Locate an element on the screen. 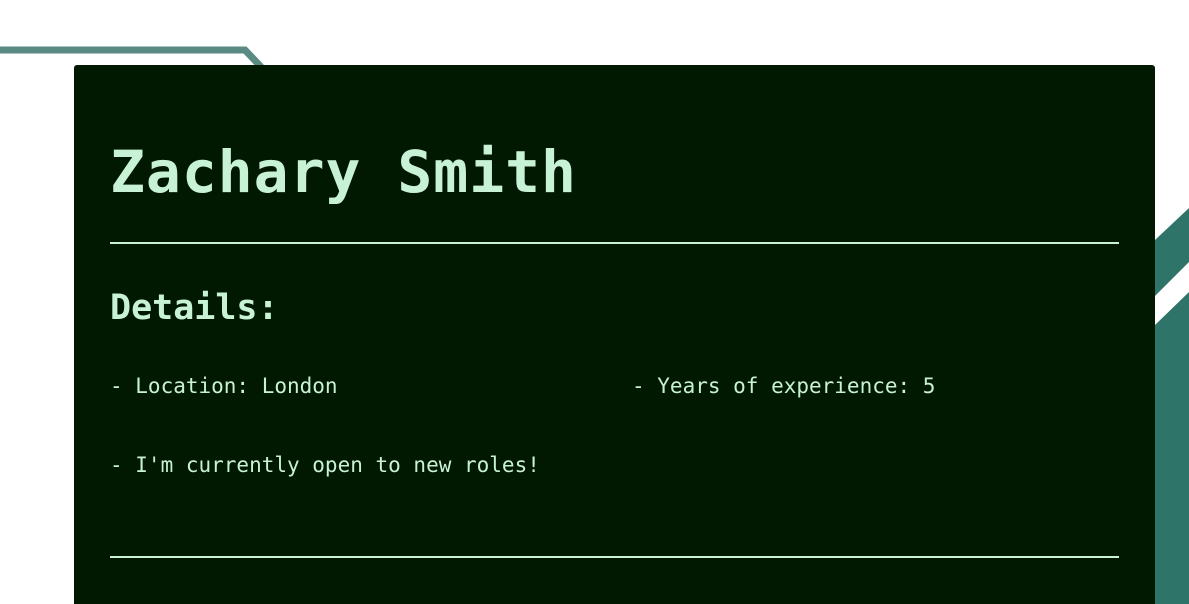 The width and height of the screenshot is (1189, 604). detail-location: - Location: London is located at coordinates (224, 386).